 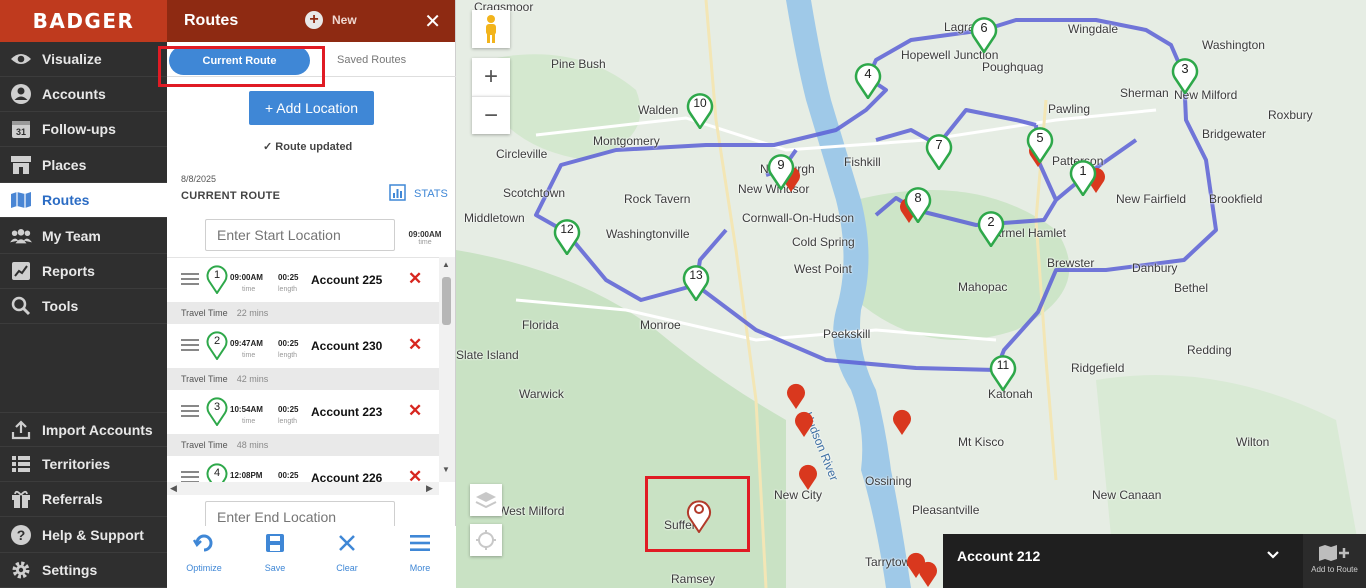 I want to click on route-stop-pin: 12, so click(x=568, y=237).